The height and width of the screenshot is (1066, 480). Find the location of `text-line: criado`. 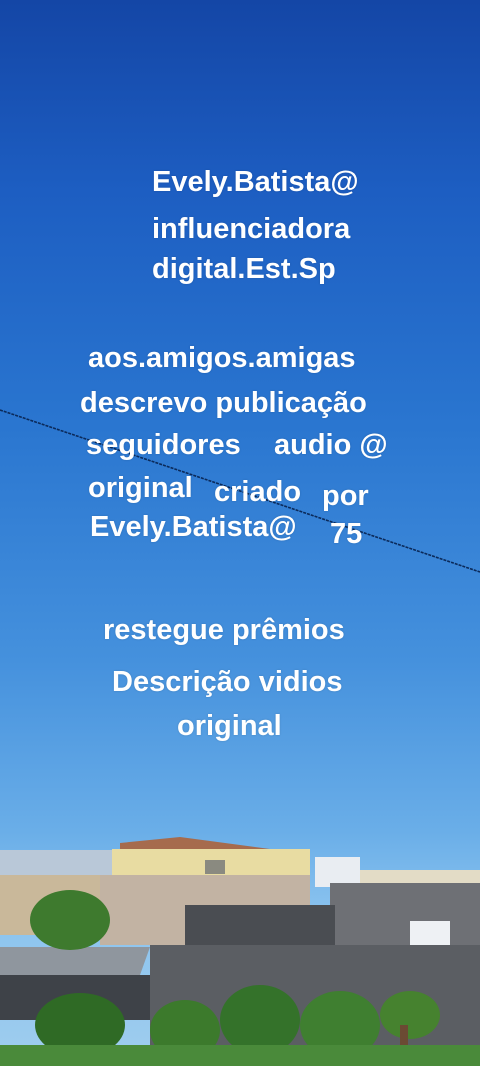

text-line: criado is located at coordinates (258, 492).